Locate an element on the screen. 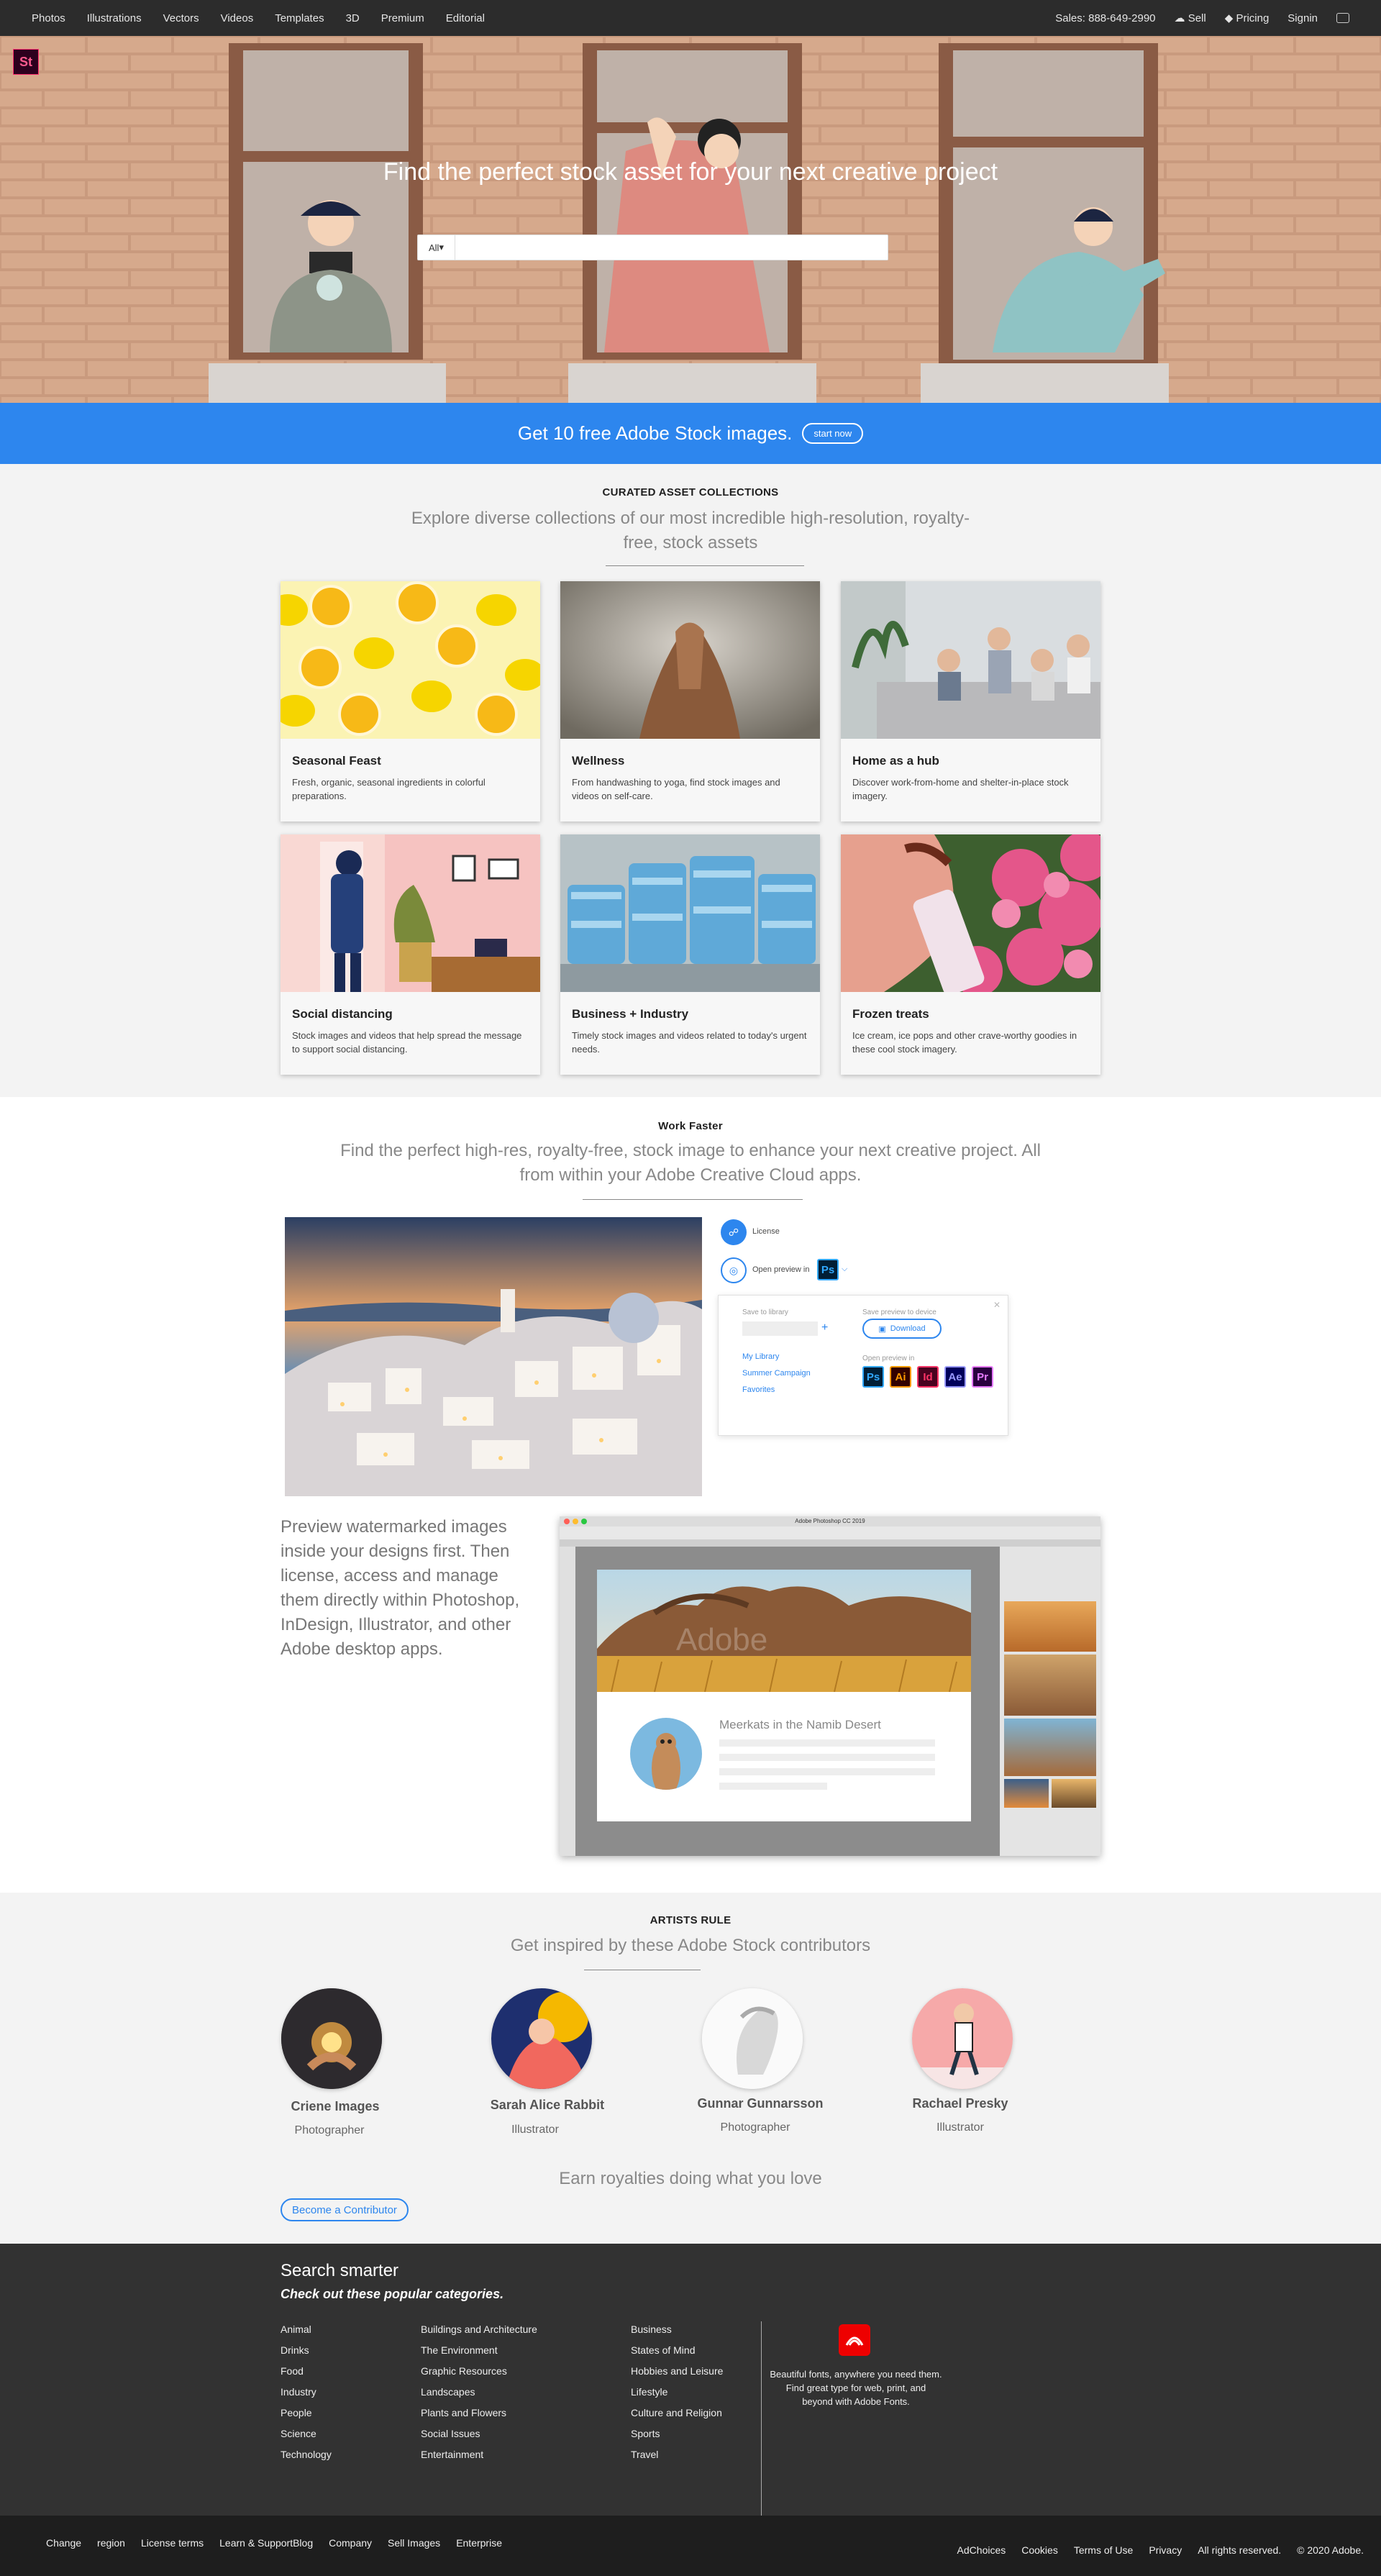 The image size is (1381, 2576). photoshop-app-icon: Ps is located at coordinates (828, 1269).